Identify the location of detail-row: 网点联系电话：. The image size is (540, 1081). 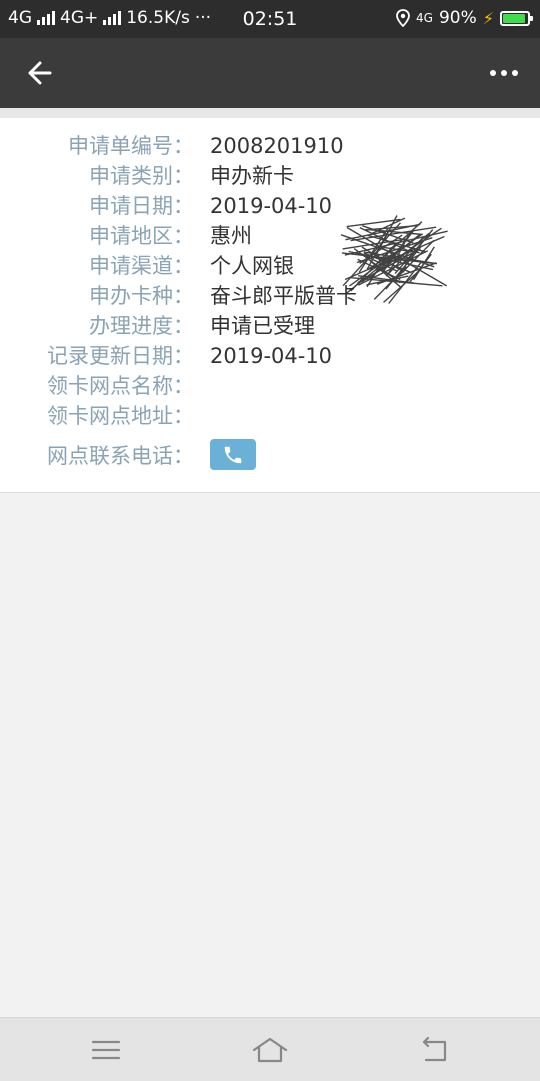
(270, 456).